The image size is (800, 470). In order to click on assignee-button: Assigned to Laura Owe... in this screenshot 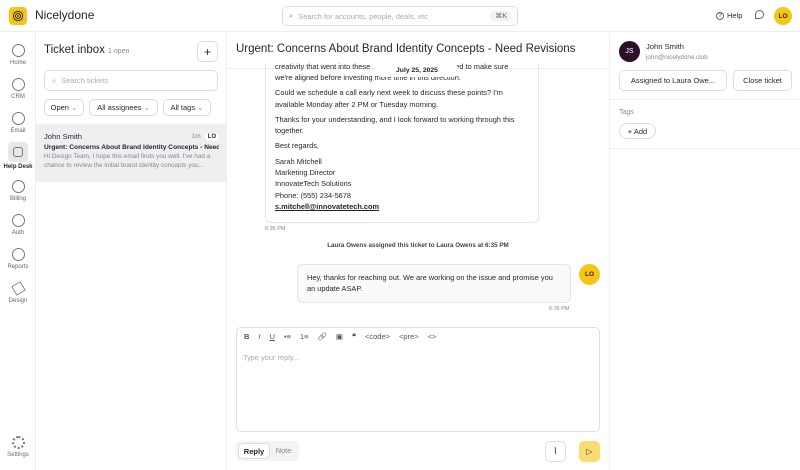, I will do `click(673, 80)`.